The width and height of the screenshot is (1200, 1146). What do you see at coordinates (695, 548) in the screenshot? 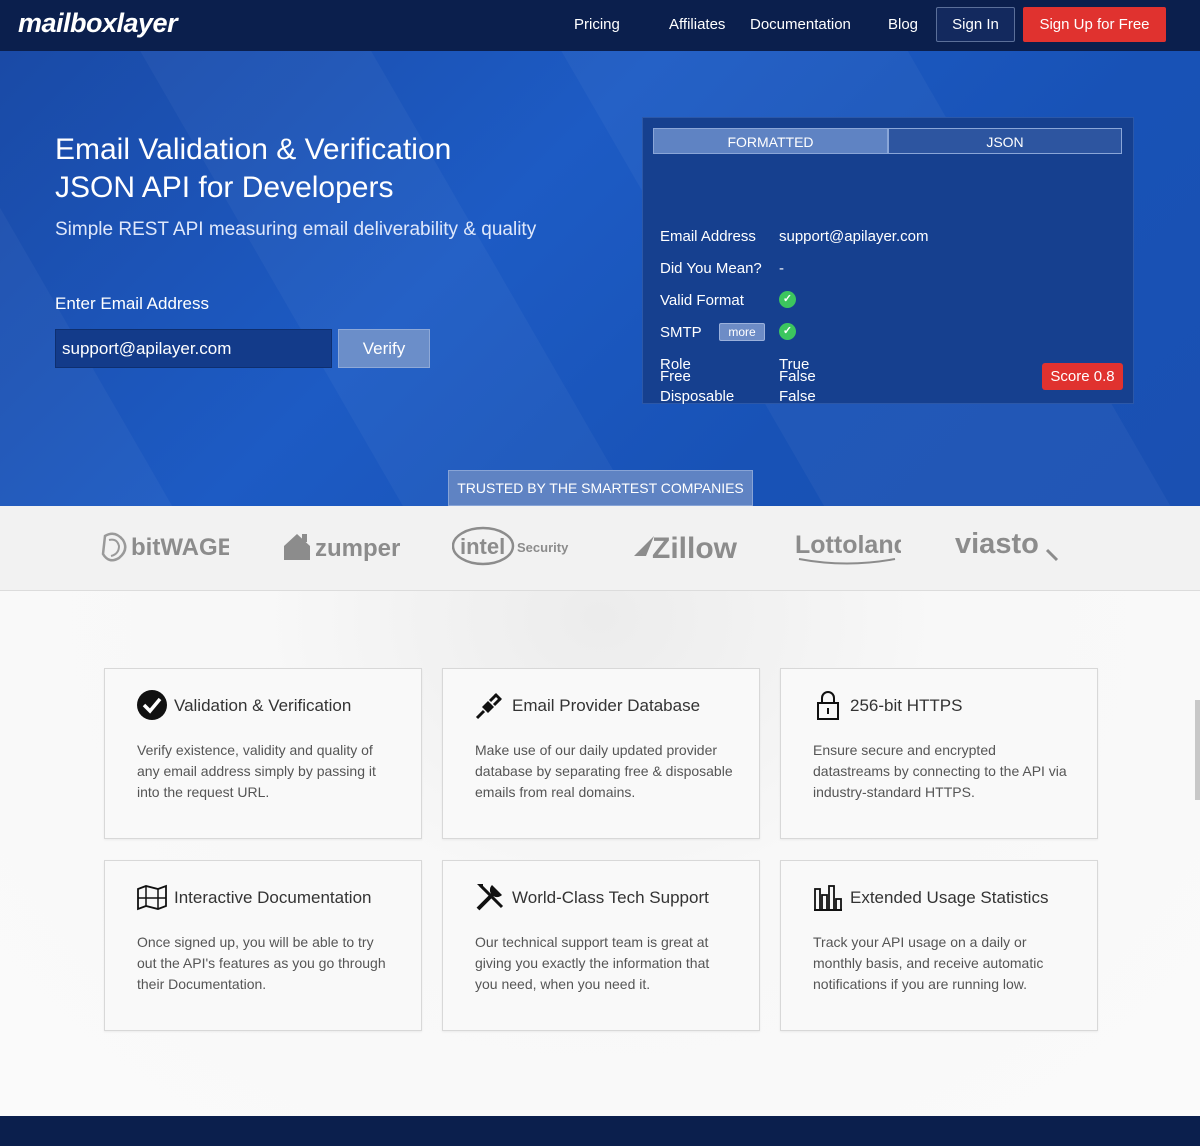
I see `zillow-text: Zillow` at bounding box center [695, 548].